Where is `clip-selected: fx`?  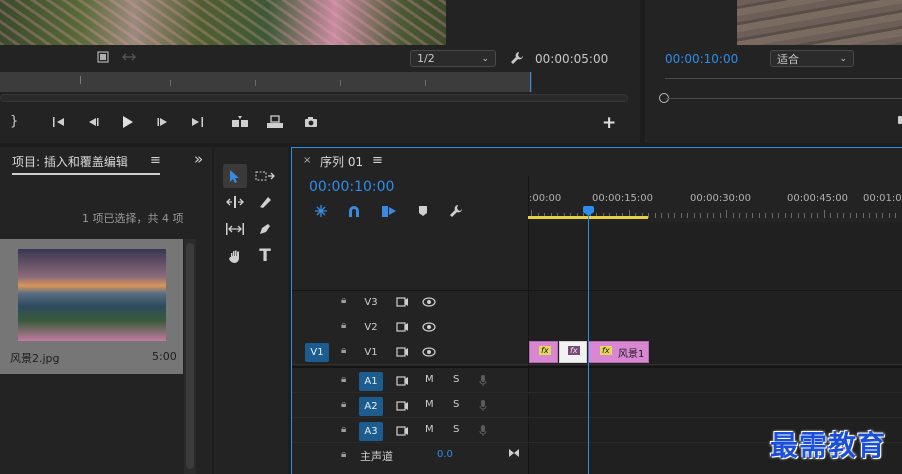
clip-selected: fx is located at coordinates (573, 352).